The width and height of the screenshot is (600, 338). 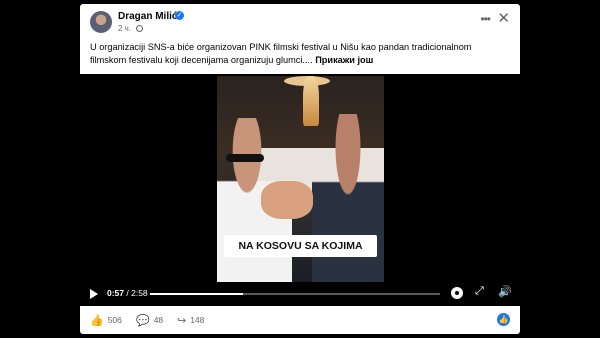 I want to click on play-icon, so click(x=94, y=294).